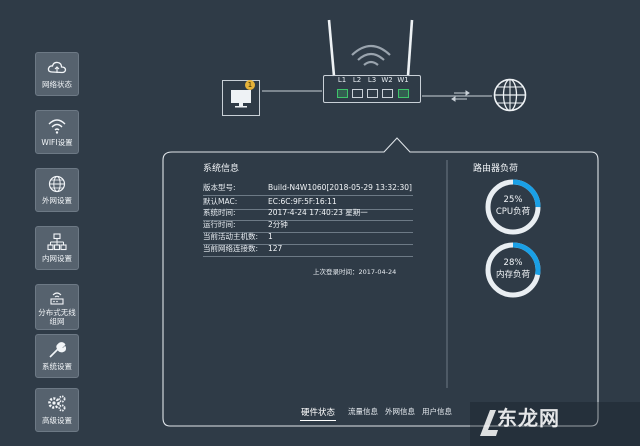 Image resolution: width=640 pixels, height=446 pixels. Describe the element at coordinates (231, 248) in the screenshot. I see `info-key: 当前网络连接数:` at that location.